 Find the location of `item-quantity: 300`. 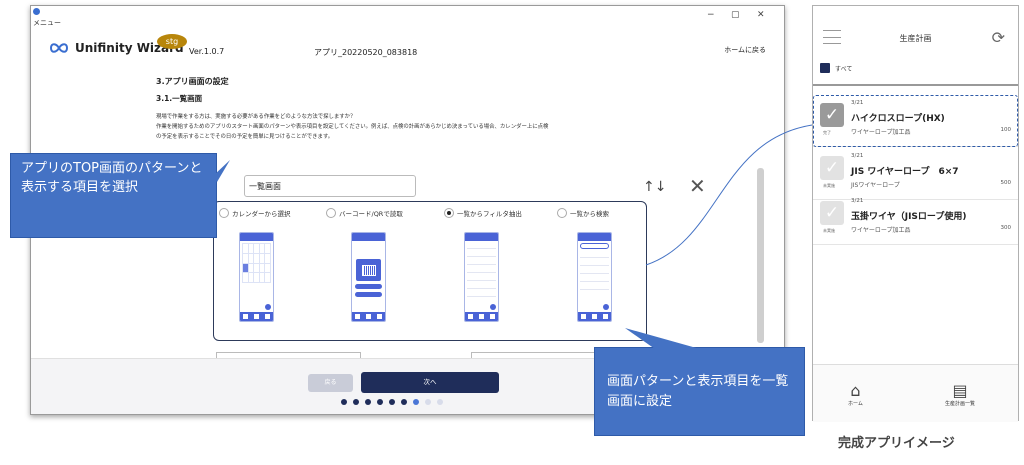

item-quantity: 300 is located at coordinates (1006, 228).